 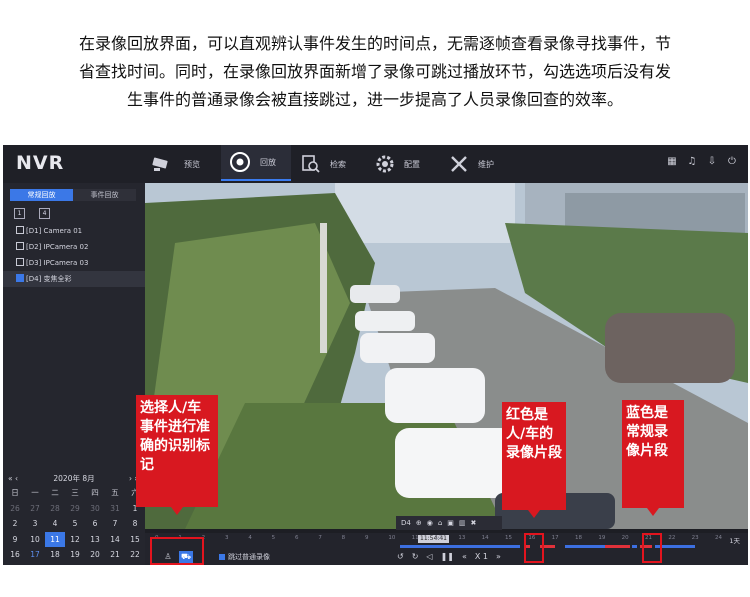 I want to click on view-4-button: 4, so click(x=44, y=213).